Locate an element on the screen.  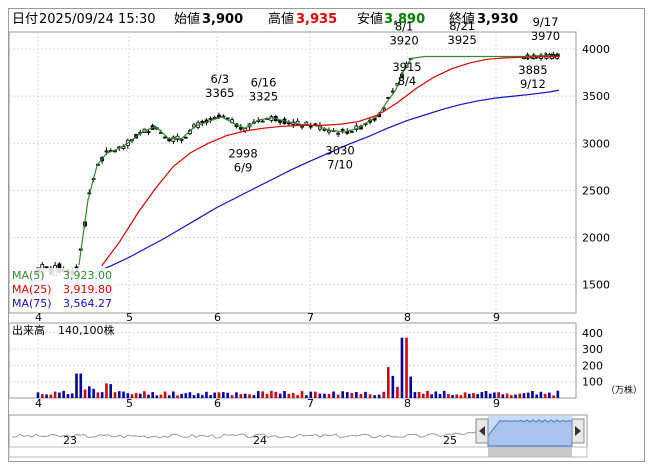
volume-tick-label: 300 is located at coordinates (592, 349).